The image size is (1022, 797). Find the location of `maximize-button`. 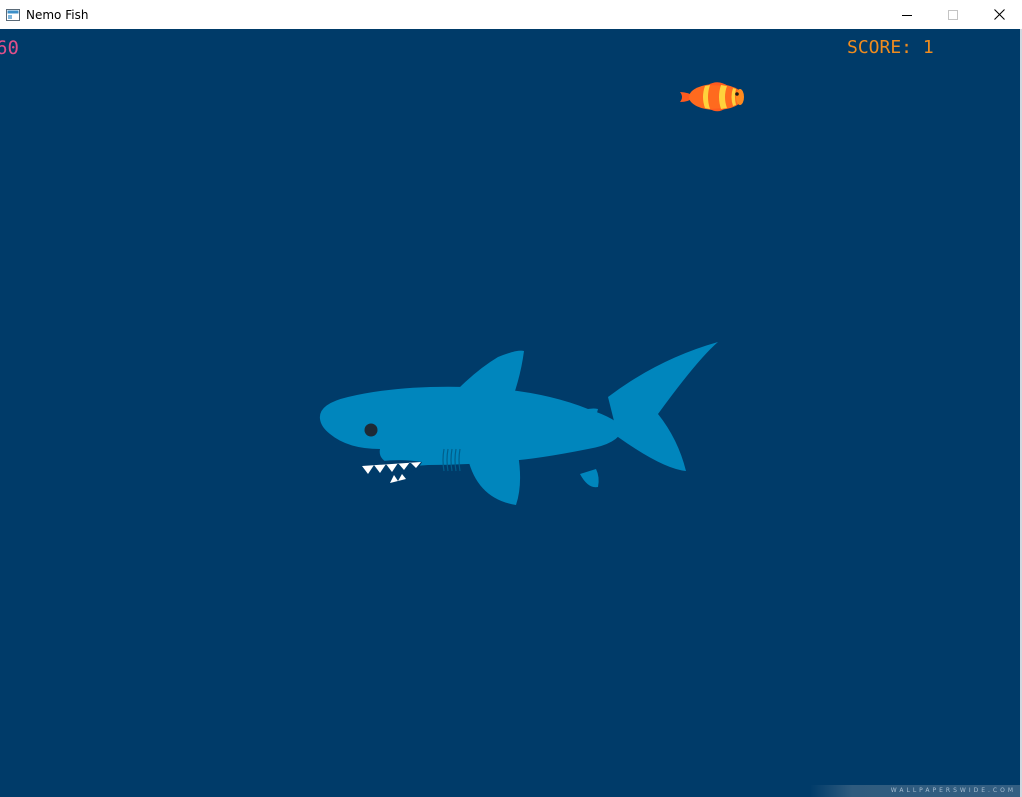

maximize-button is located at coordinates (953, 14).